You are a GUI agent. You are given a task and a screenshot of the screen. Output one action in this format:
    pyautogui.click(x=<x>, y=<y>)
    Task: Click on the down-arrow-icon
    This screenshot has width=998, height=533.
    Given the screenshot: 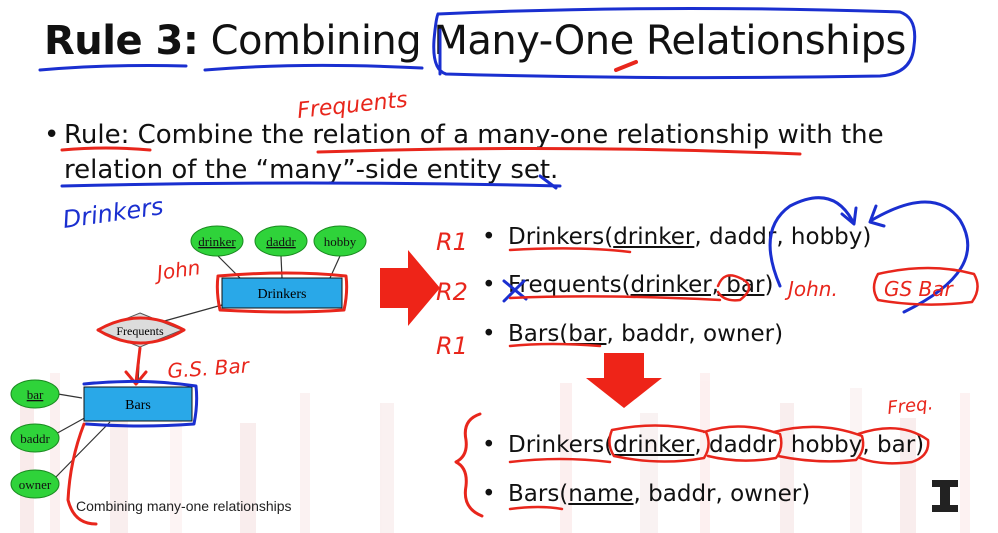 What is the action you would take?
    pyautogui.click(x=624, y=380)
    